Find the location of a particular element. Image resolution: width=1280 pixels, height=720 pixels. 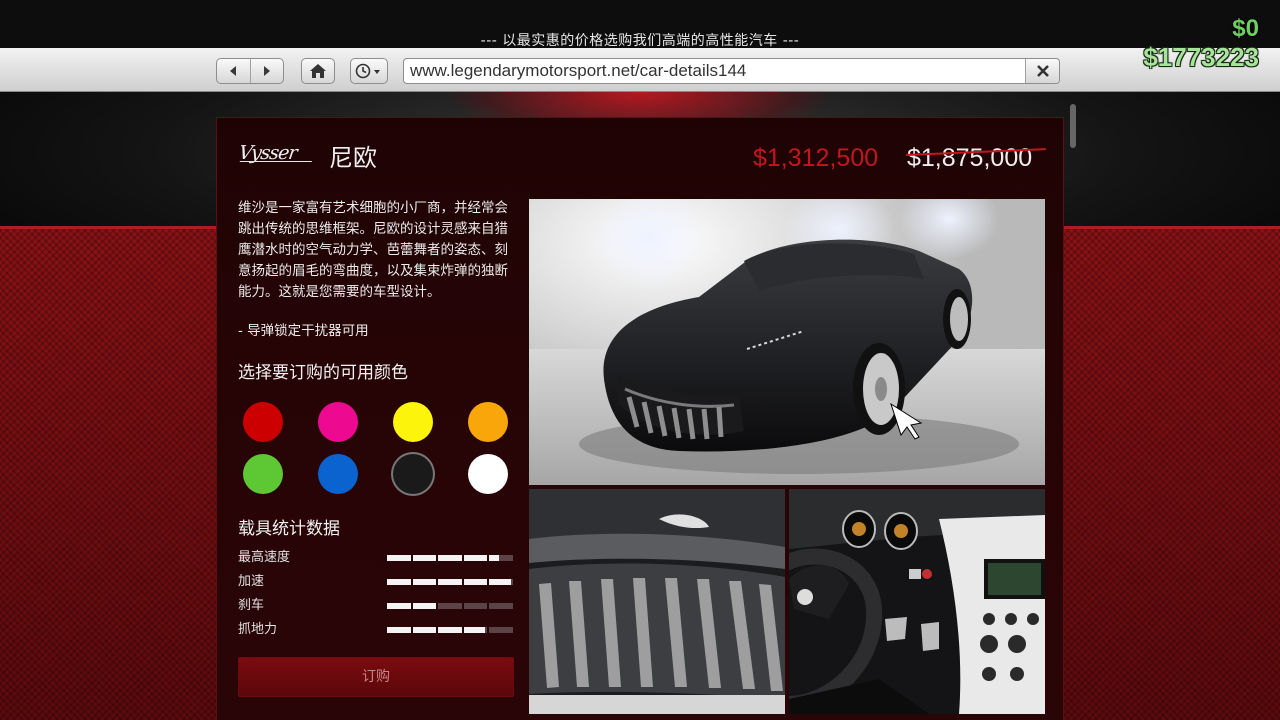

stat-label: 最高速度 is located at coordinates (264, 557).